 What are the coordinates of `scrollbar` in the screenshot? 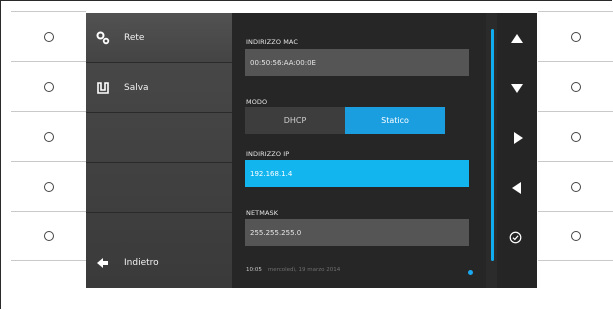 It's located at (492, 145).